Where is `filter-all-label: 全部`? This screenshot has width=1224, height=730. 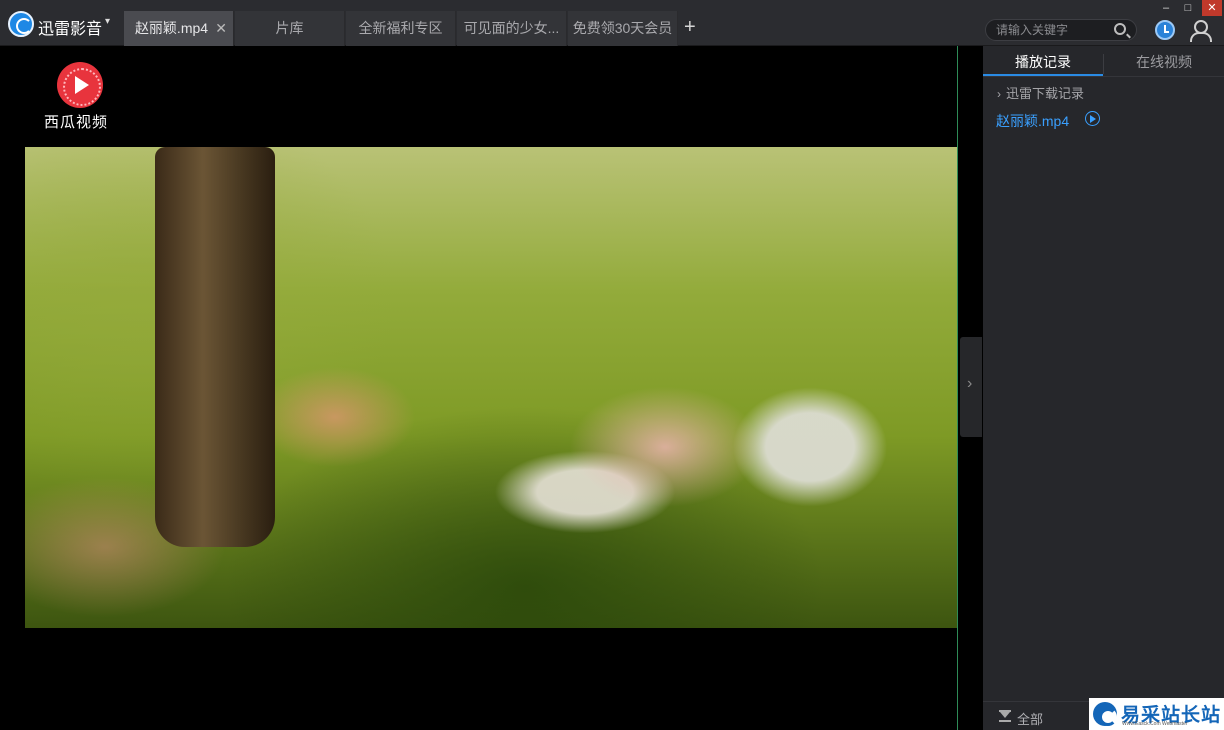 filter-all-label: 全部 is located at coordinates (1030, 718).